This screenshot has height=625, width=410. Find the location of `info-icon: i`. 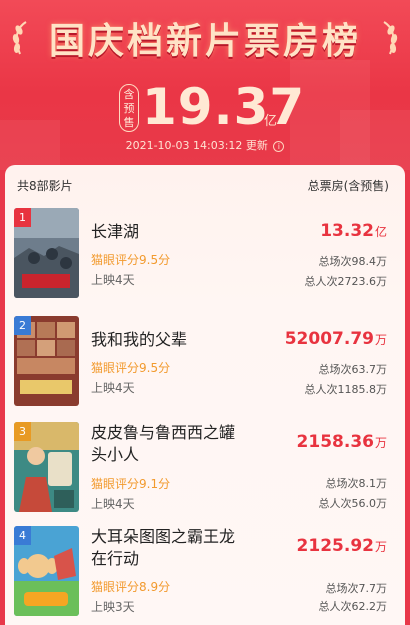

info-icon: i is located at coordinates (279, 146).